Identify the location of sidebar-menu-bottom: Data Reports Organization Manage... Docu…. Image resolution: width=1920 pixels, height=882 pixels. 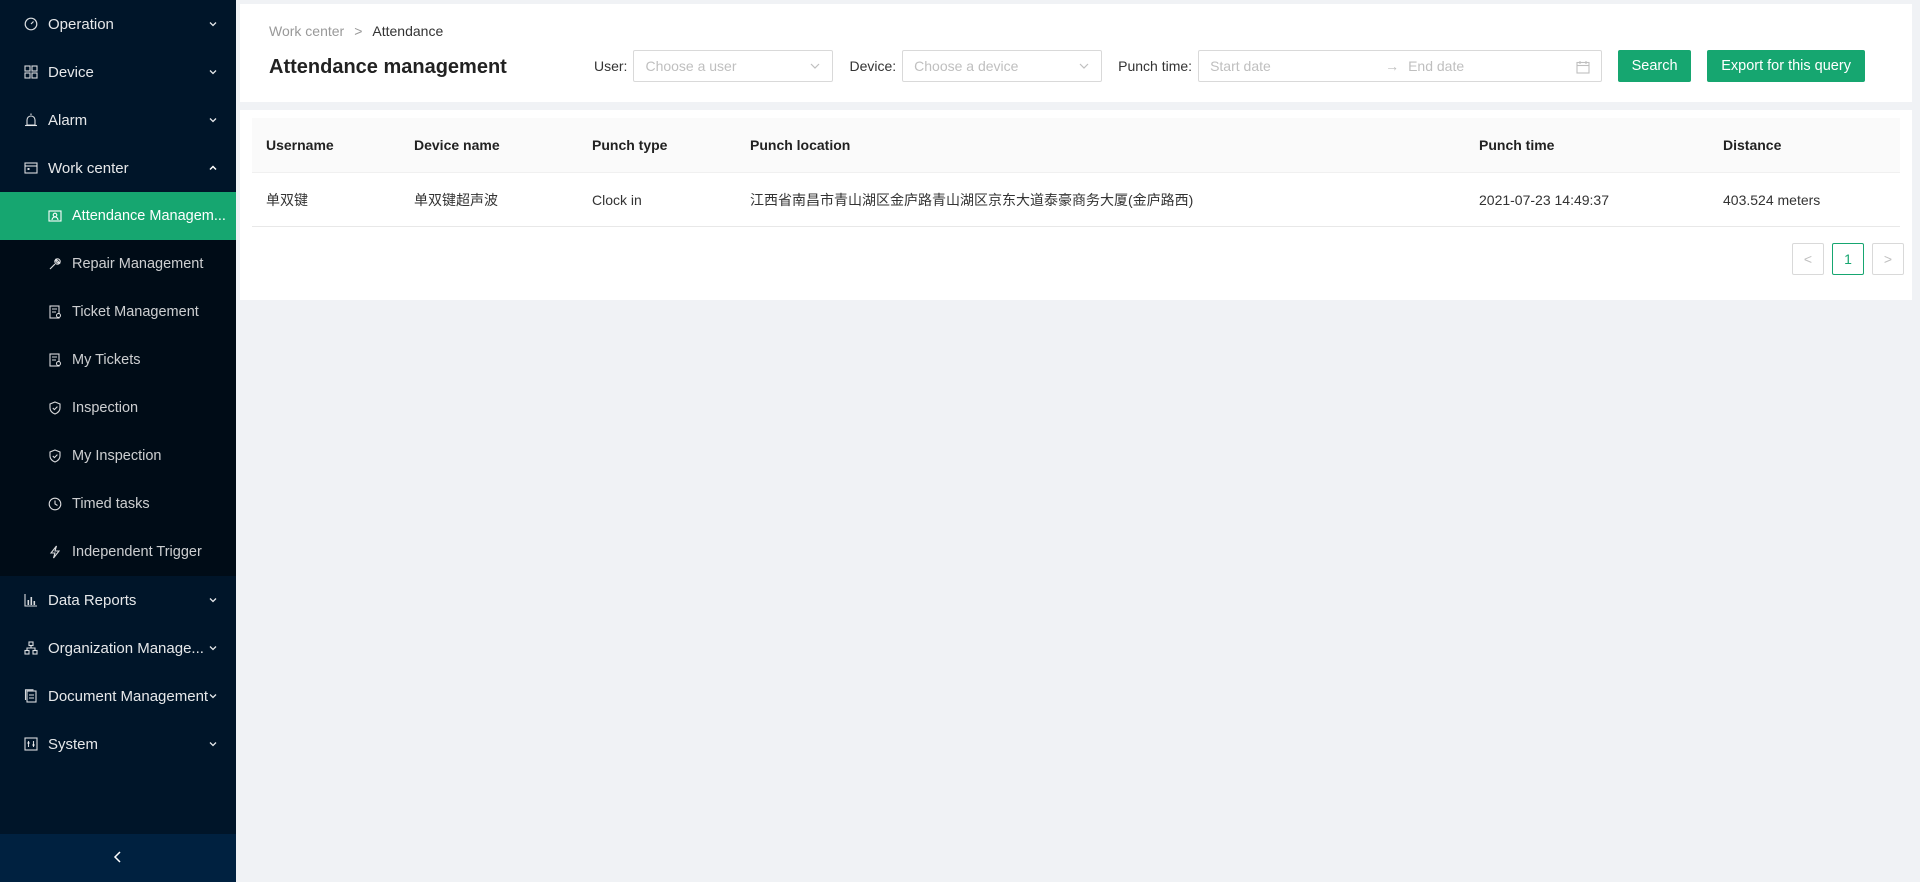
(118, 672).